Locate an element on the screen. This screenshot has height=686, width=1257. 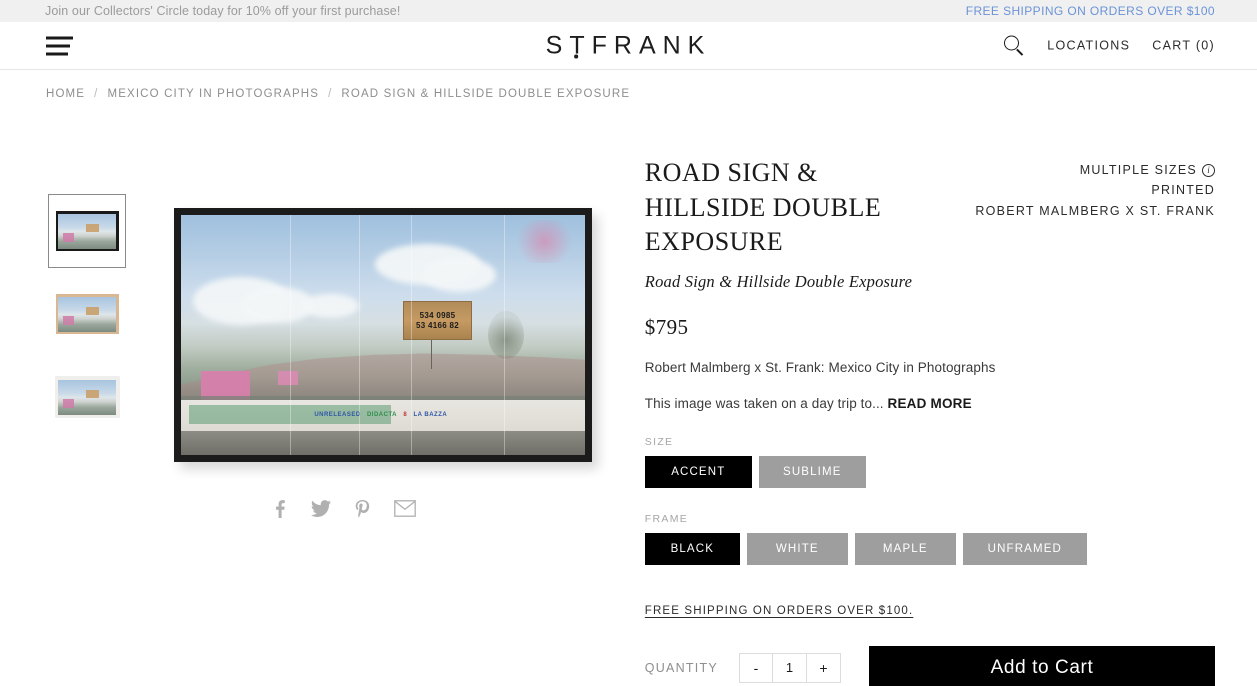
search-icon-handle is located at coordinates (1020, 52).